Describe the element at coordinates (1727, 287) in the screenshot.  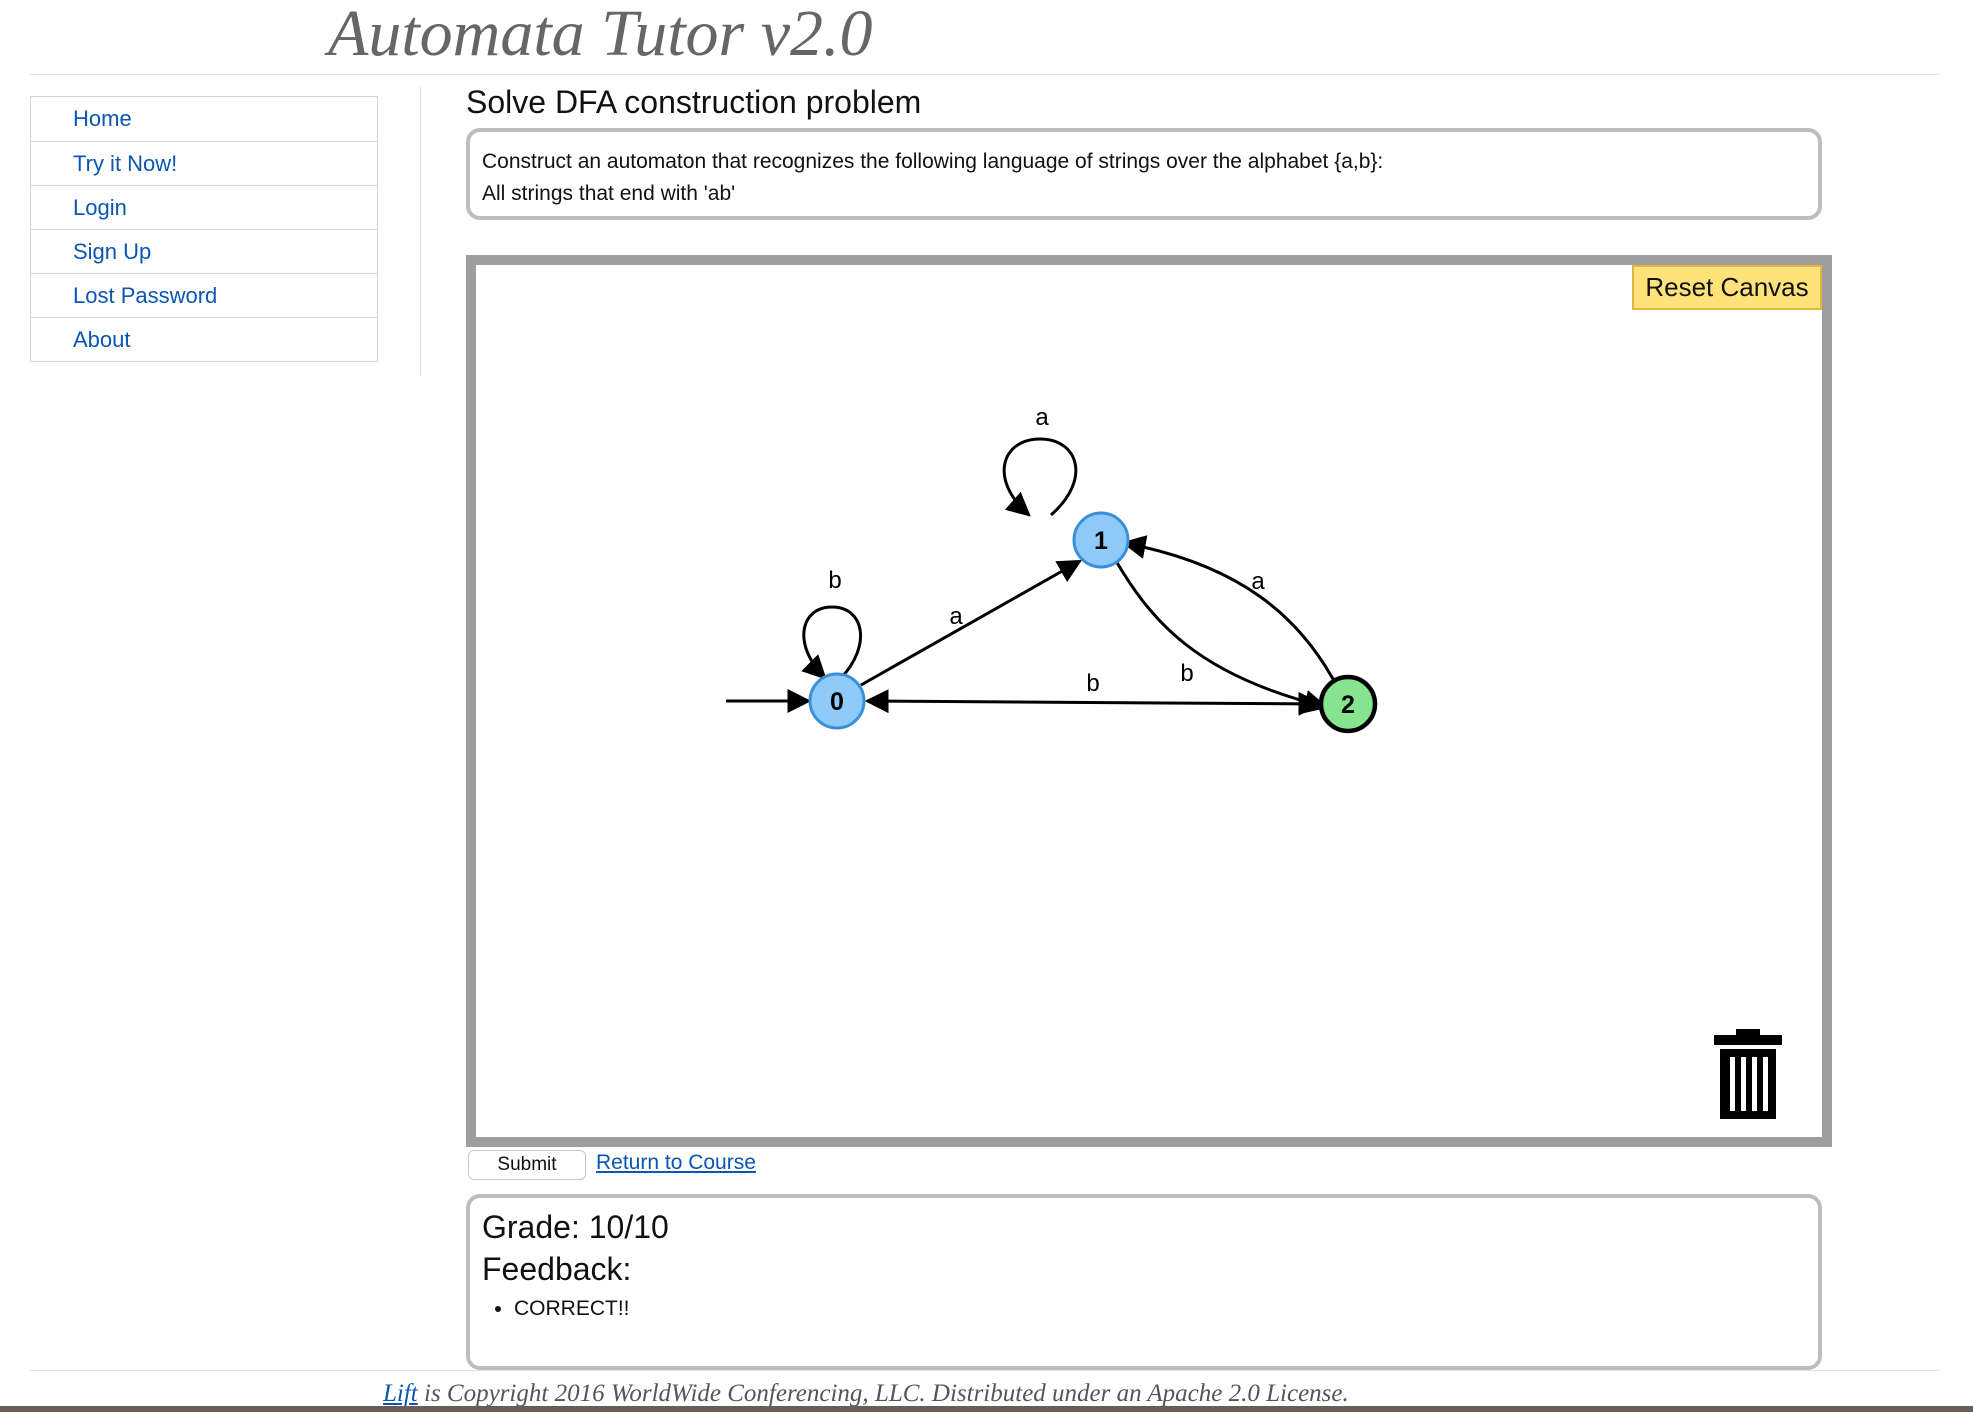
I see `reset-canvas-button: Reset Canvas` at that location.